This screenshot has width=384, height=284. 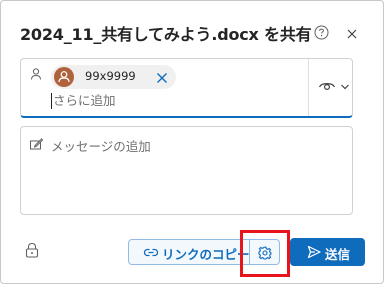 I want to click on send-icon, so click(x=314, y=252).